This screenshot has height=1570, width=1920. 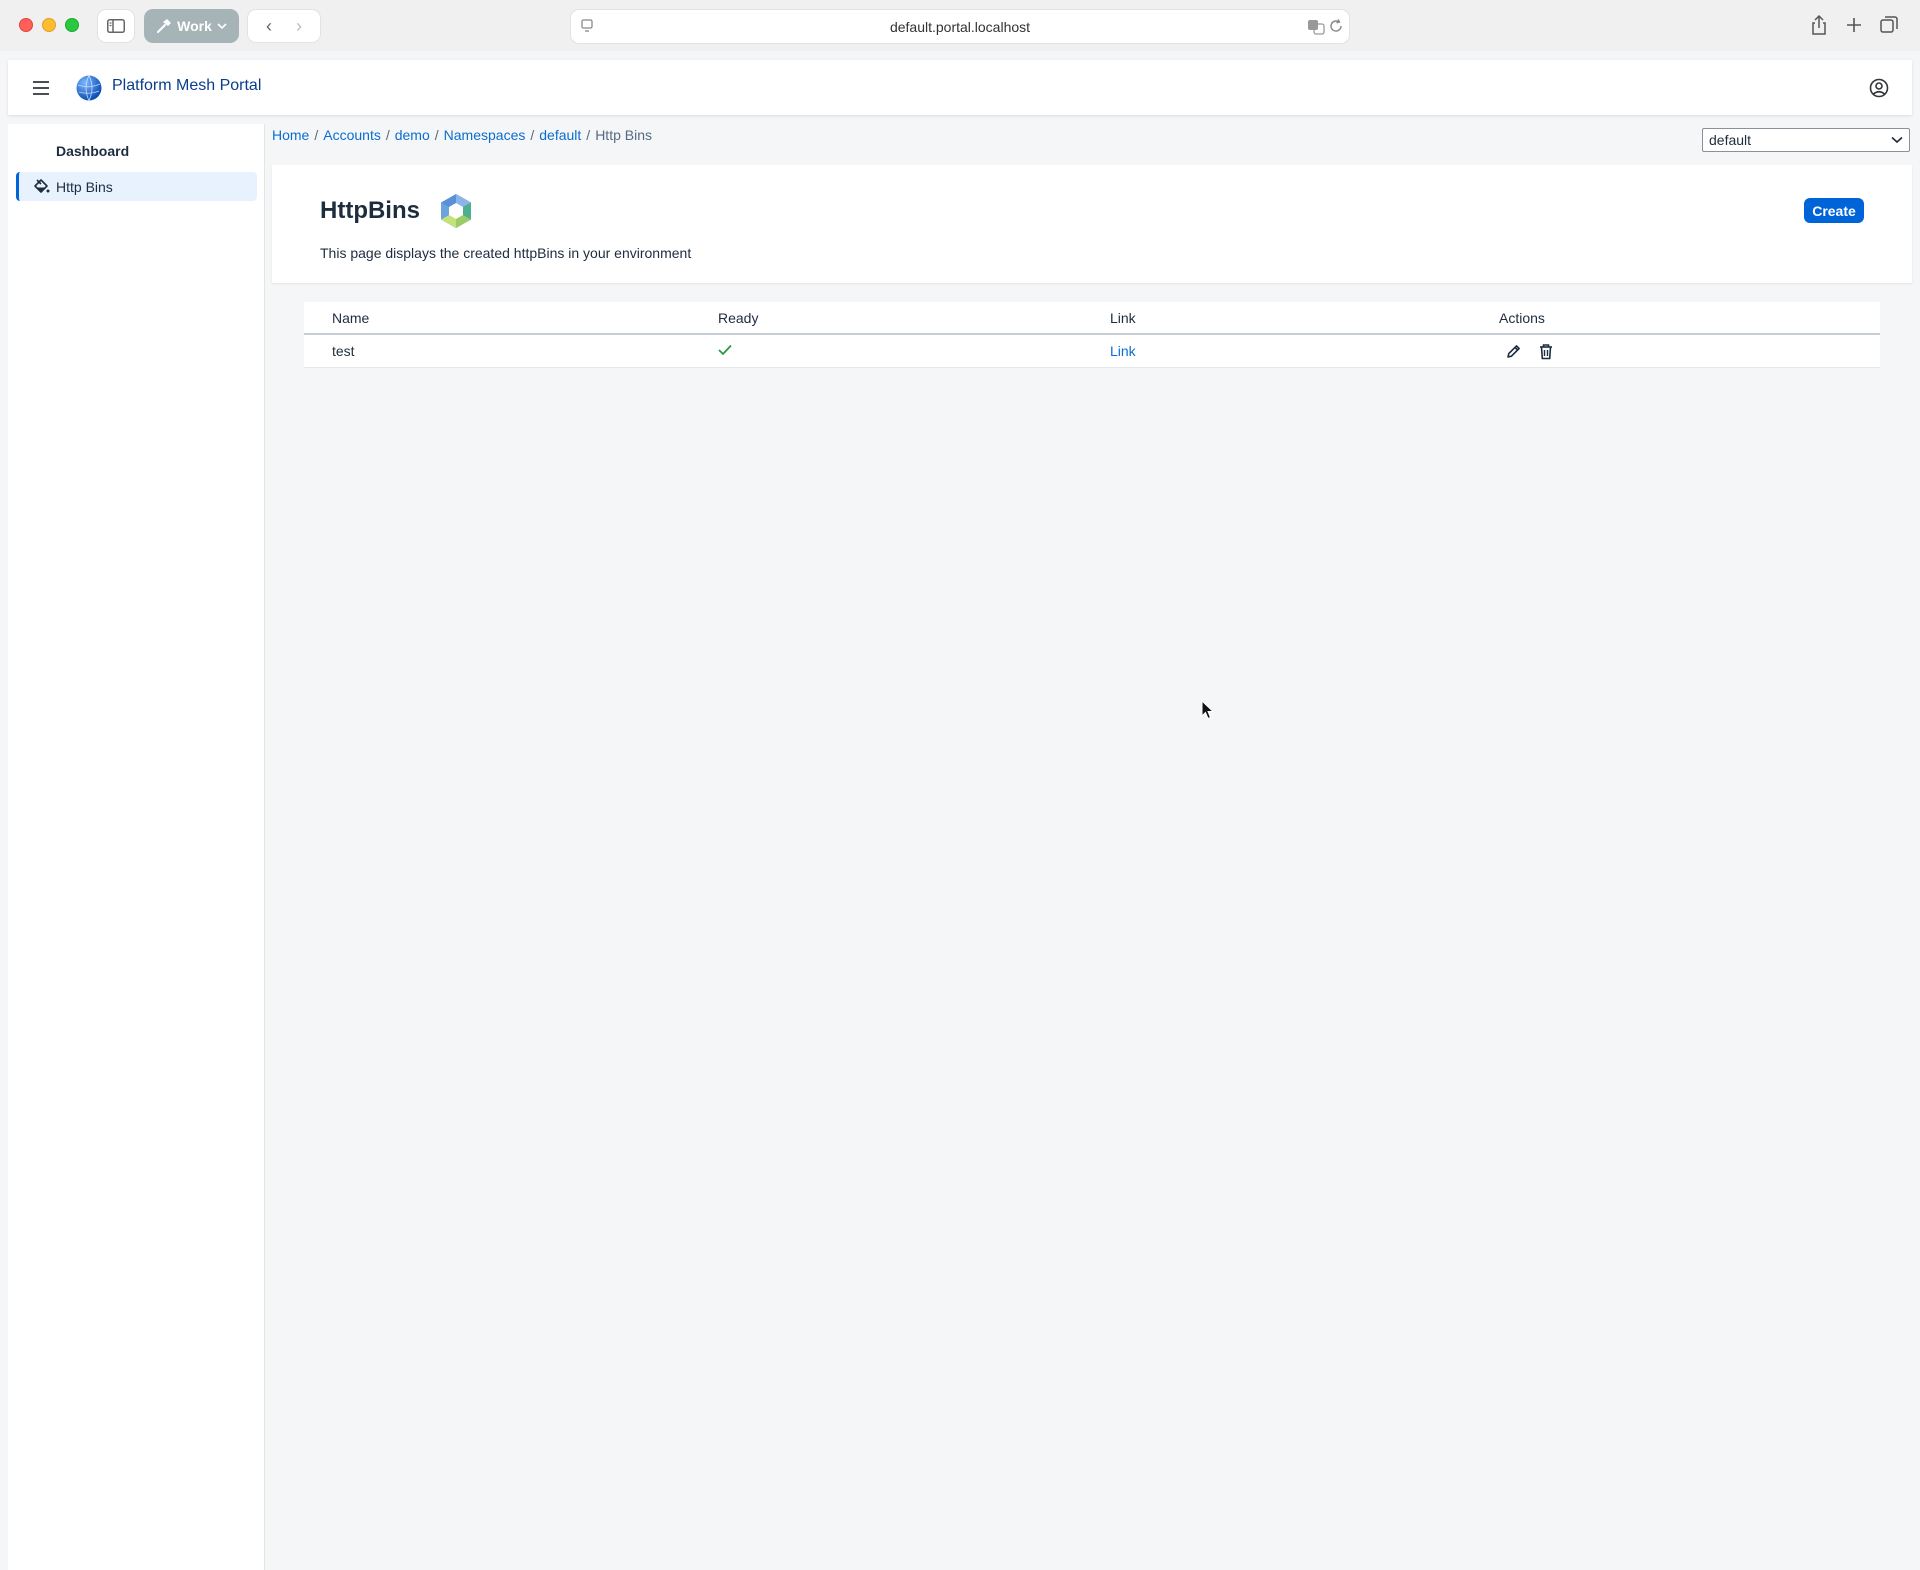 What do you see at coordinates (136, 847) in the screenshot?
I see `side-navigation: Dashboard Http Bins` at bounding box center [136, 847].